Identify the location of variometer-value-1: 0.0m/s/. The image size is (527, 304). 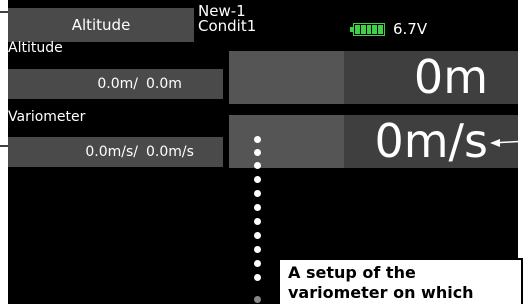
(111, 152).